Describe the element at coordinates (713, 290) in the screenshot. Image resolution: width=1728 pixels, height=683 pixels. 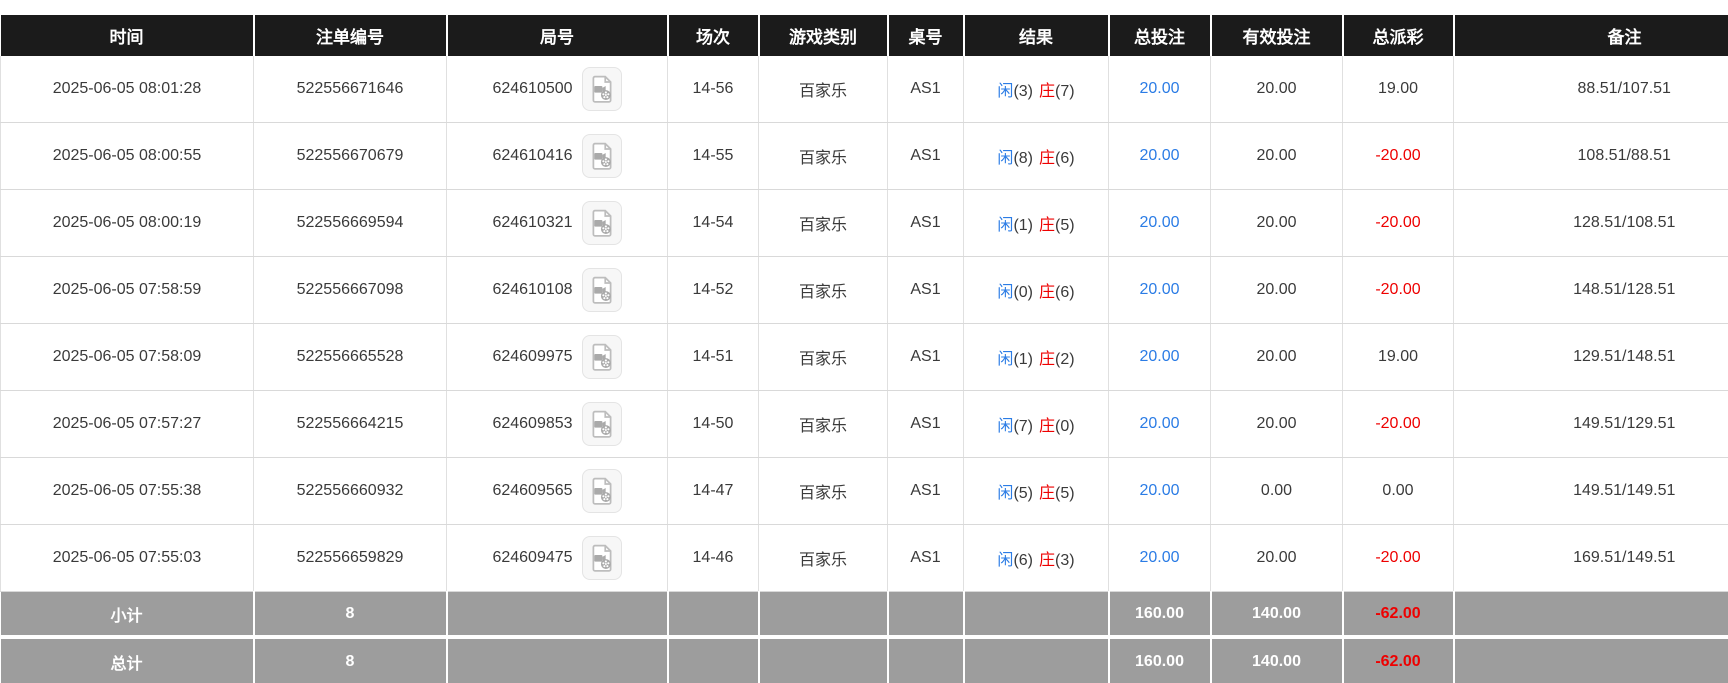
I see `cell-session: 14-52` at that location.